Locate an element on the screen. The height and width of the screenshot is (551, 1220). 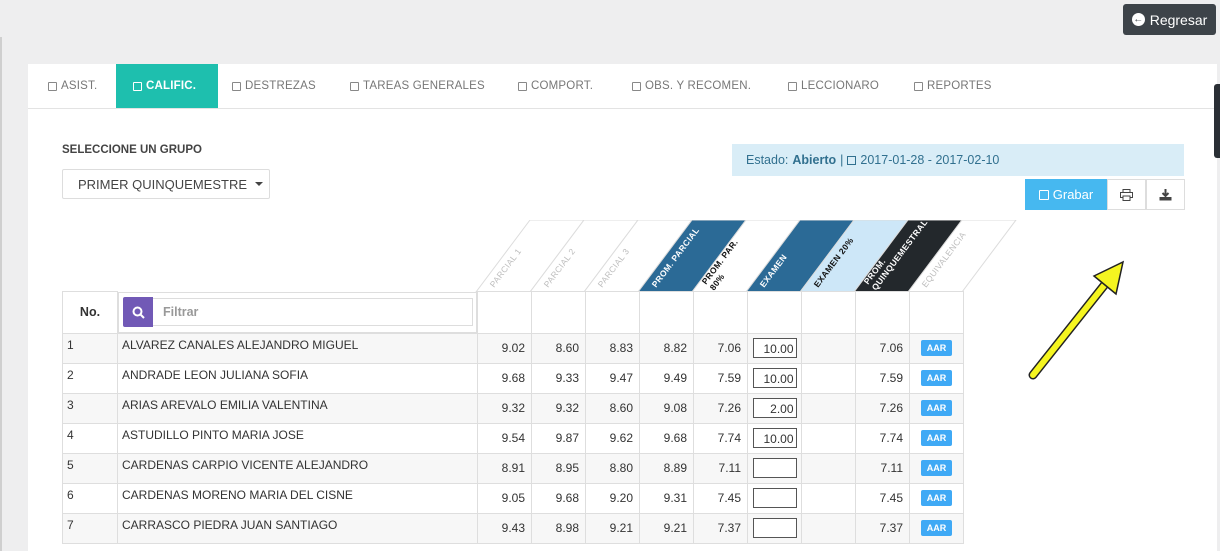
parcial-1: 8.91 is located at coordinates (504, 468).